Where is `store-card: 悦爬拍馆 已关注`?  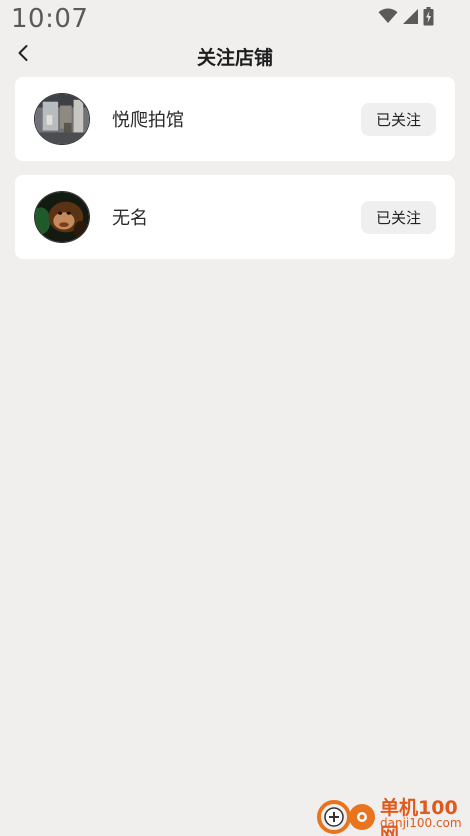
store-card: 悦爬拍馆 已关注 is located at coordinates (235, 119).